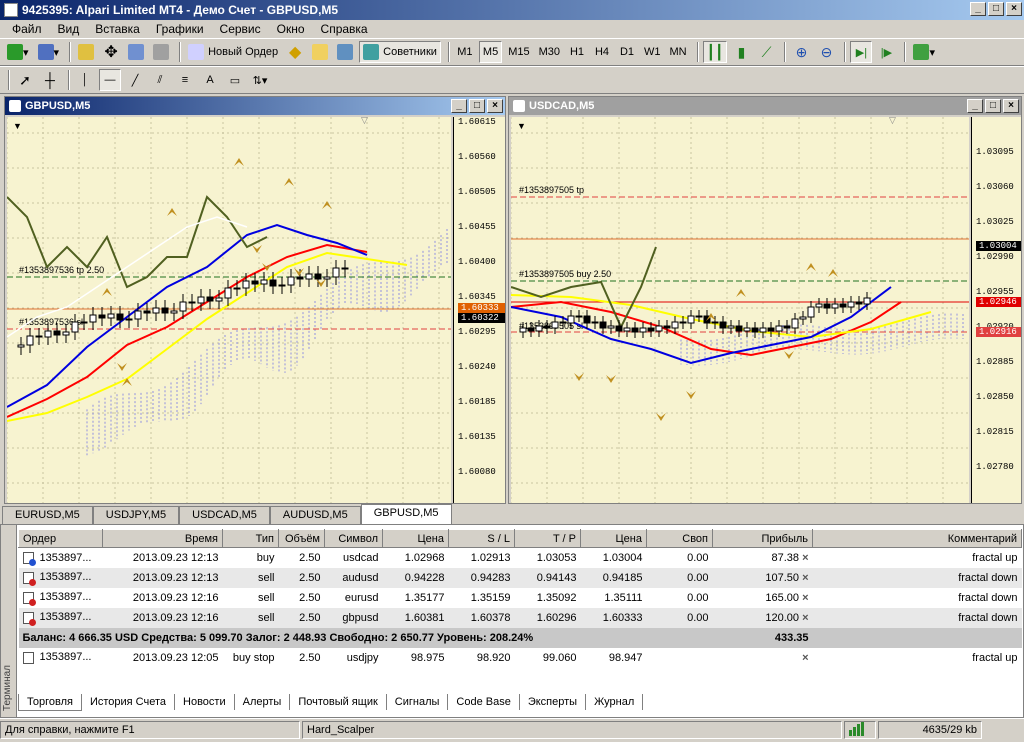 The height and width of the screenshot is (742, 1024). Describe the element at coordinates (465, 52) in the screenshot. I see `tf-m1: M1` at that location.